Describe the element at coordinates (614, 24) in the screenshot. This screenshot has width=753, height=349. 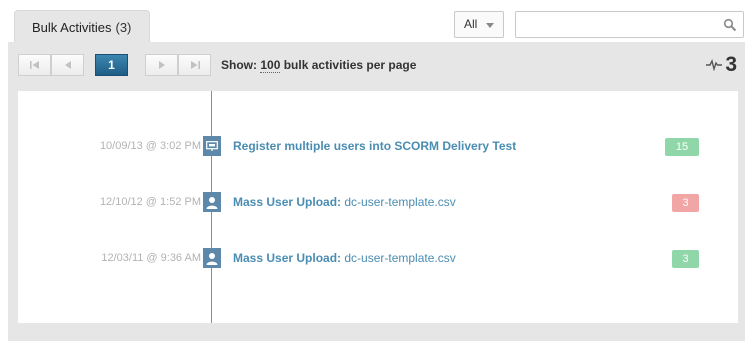
I see `search-input` at that location.